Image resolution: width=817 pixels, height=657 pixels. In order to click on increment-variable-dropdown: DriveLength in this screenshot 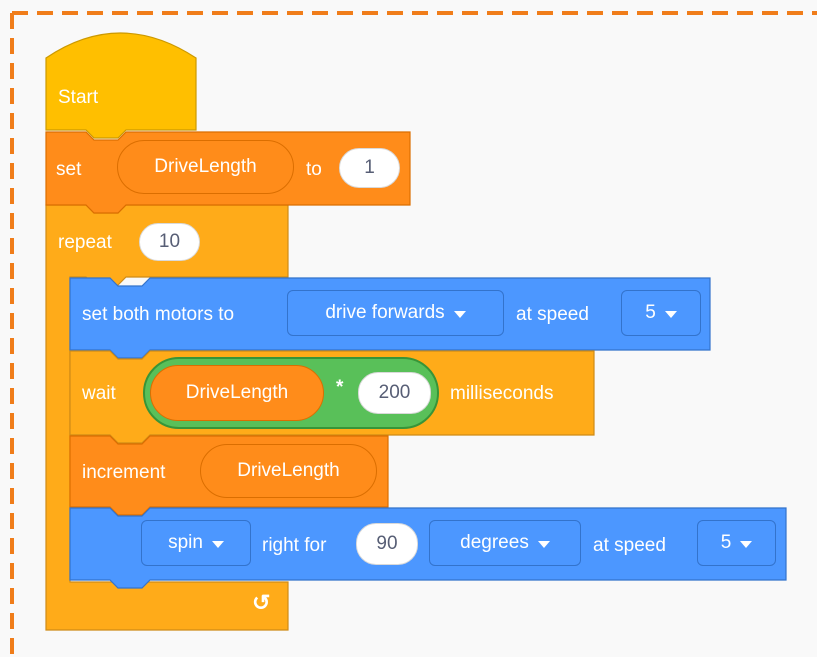, I will do `click(288, 471)`.